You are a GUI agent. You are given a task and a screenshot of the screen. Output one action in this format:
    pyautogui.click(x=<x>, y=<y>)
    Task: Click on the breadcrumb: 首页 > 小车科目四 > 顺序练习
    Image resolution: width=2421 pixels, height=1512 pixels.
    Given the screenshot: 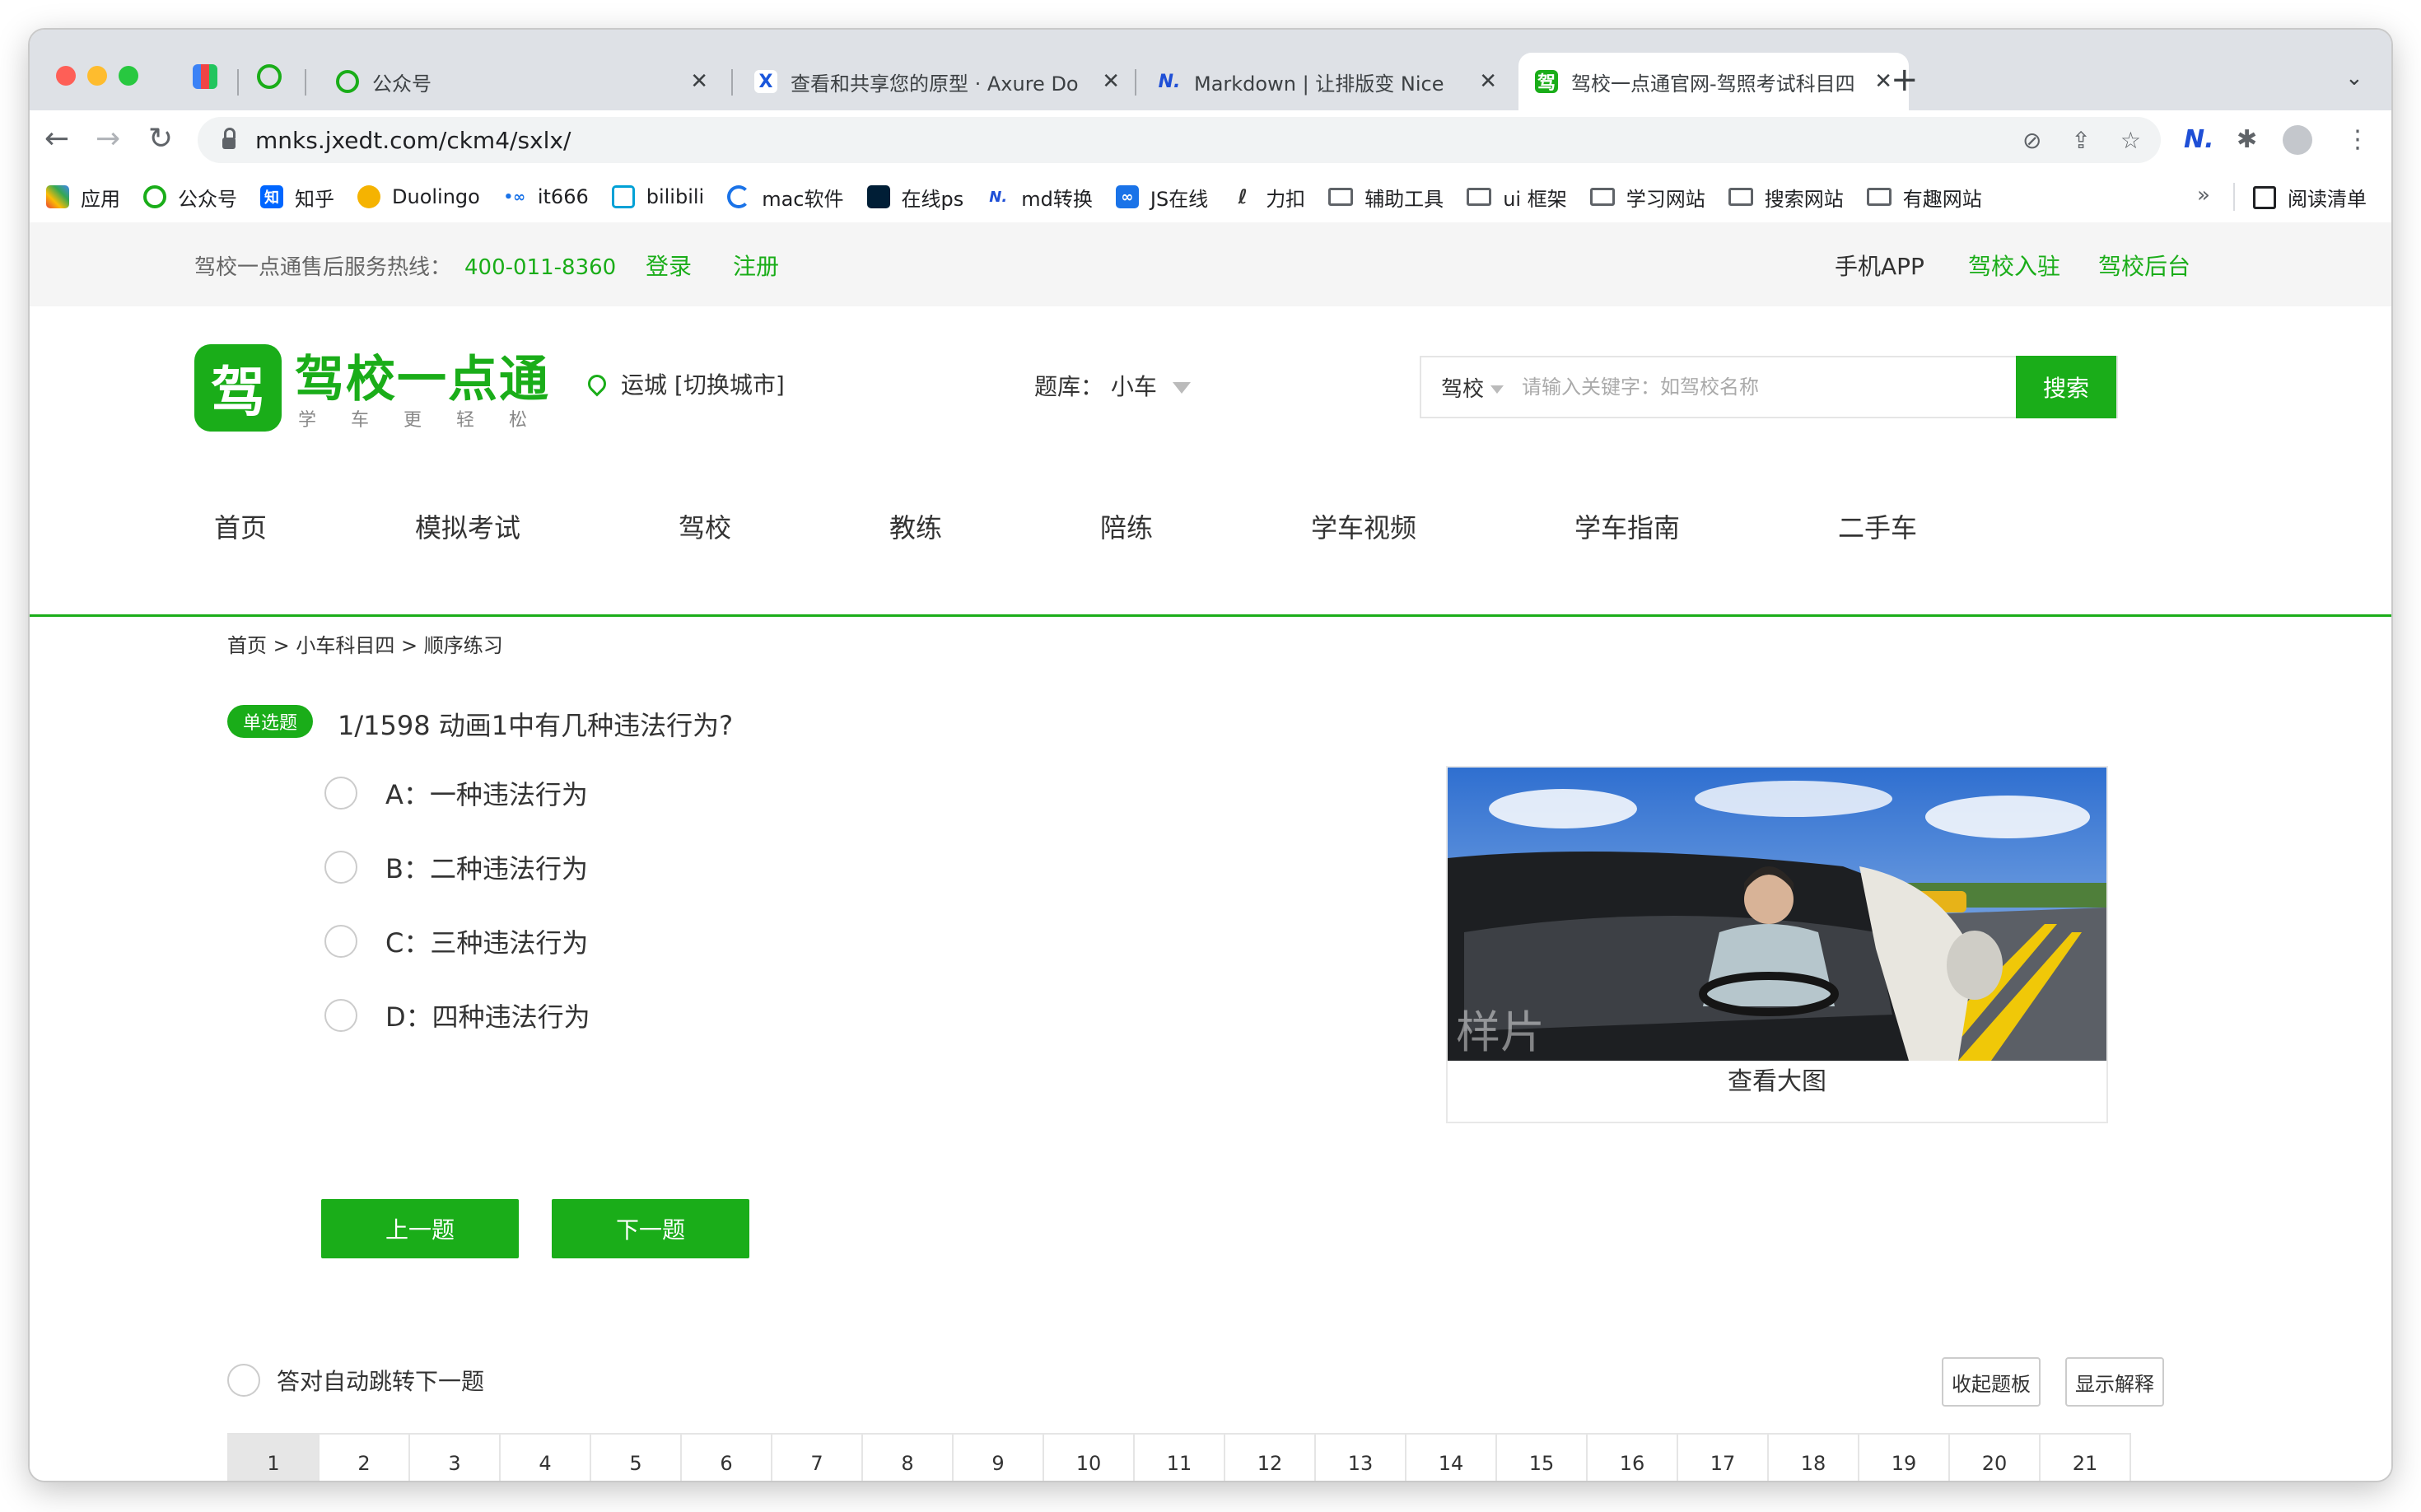 What is the action you would take?
    pyautogui.click(x=365, y=643)
    